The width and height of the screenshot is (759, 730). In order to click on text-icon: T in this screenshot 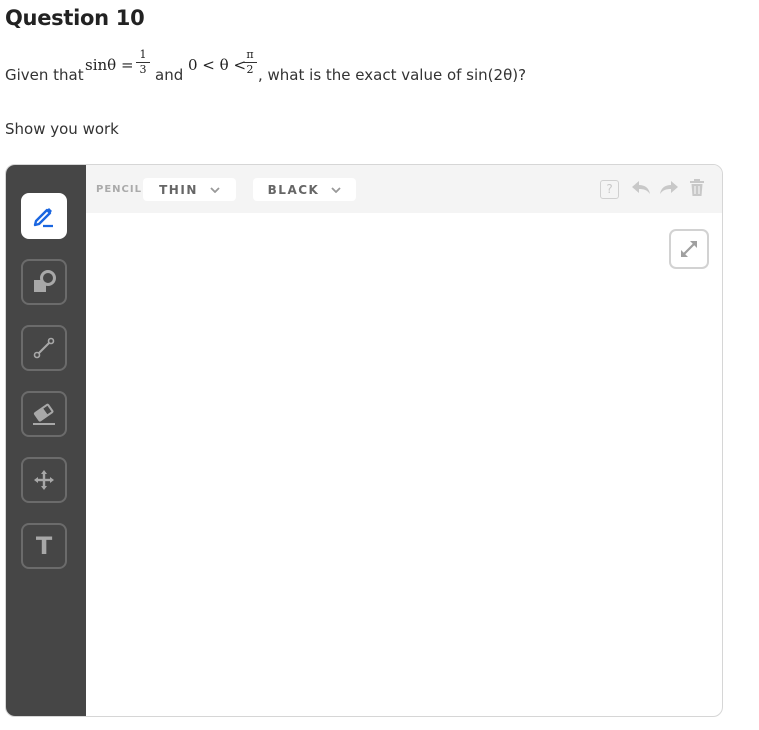, I will do `click(44, 546)`.